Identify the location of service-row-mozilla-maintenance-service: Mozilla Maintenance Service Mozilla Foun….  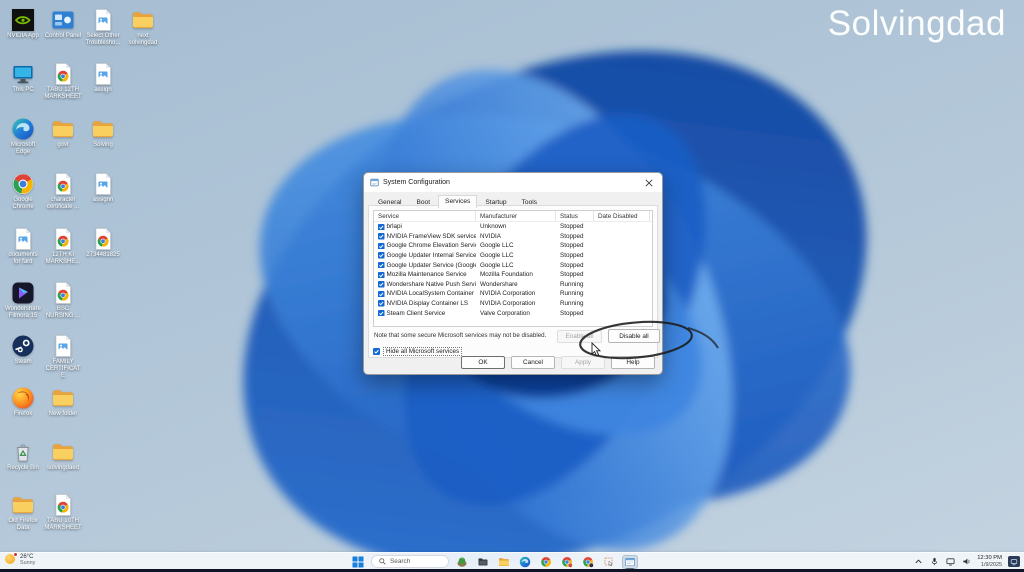
(513, 275).